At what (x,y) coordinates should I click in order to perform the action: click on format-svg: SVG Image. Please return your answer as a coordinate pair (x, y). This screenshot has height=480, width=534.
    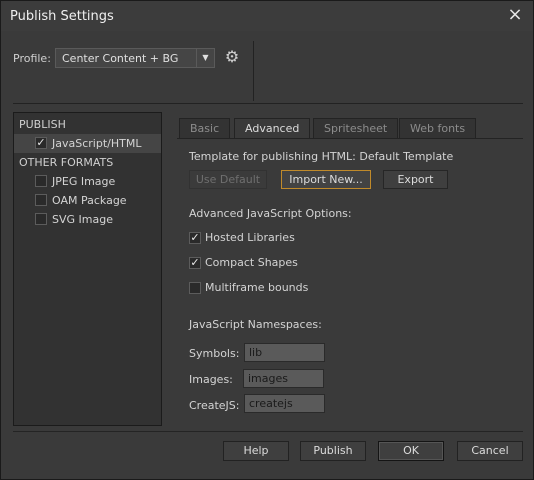
    Looking at the image, I should click on (87, 219).